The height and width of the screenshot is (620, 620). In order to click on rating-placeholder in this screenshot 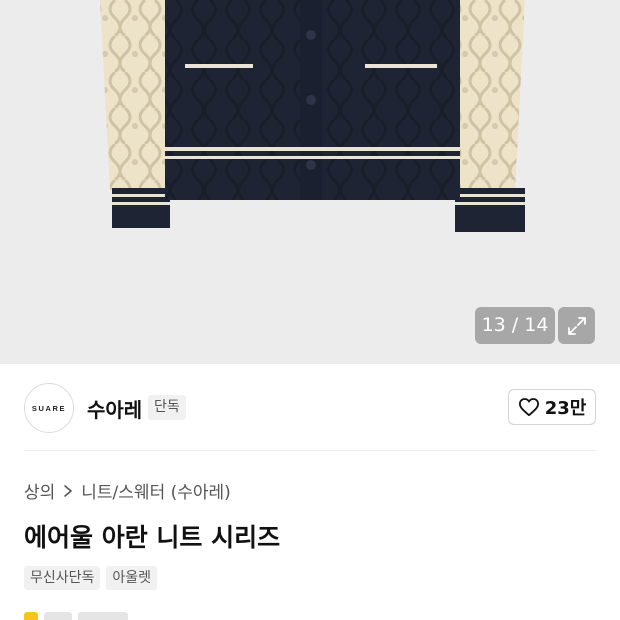, I will do `click(58, 616)`.